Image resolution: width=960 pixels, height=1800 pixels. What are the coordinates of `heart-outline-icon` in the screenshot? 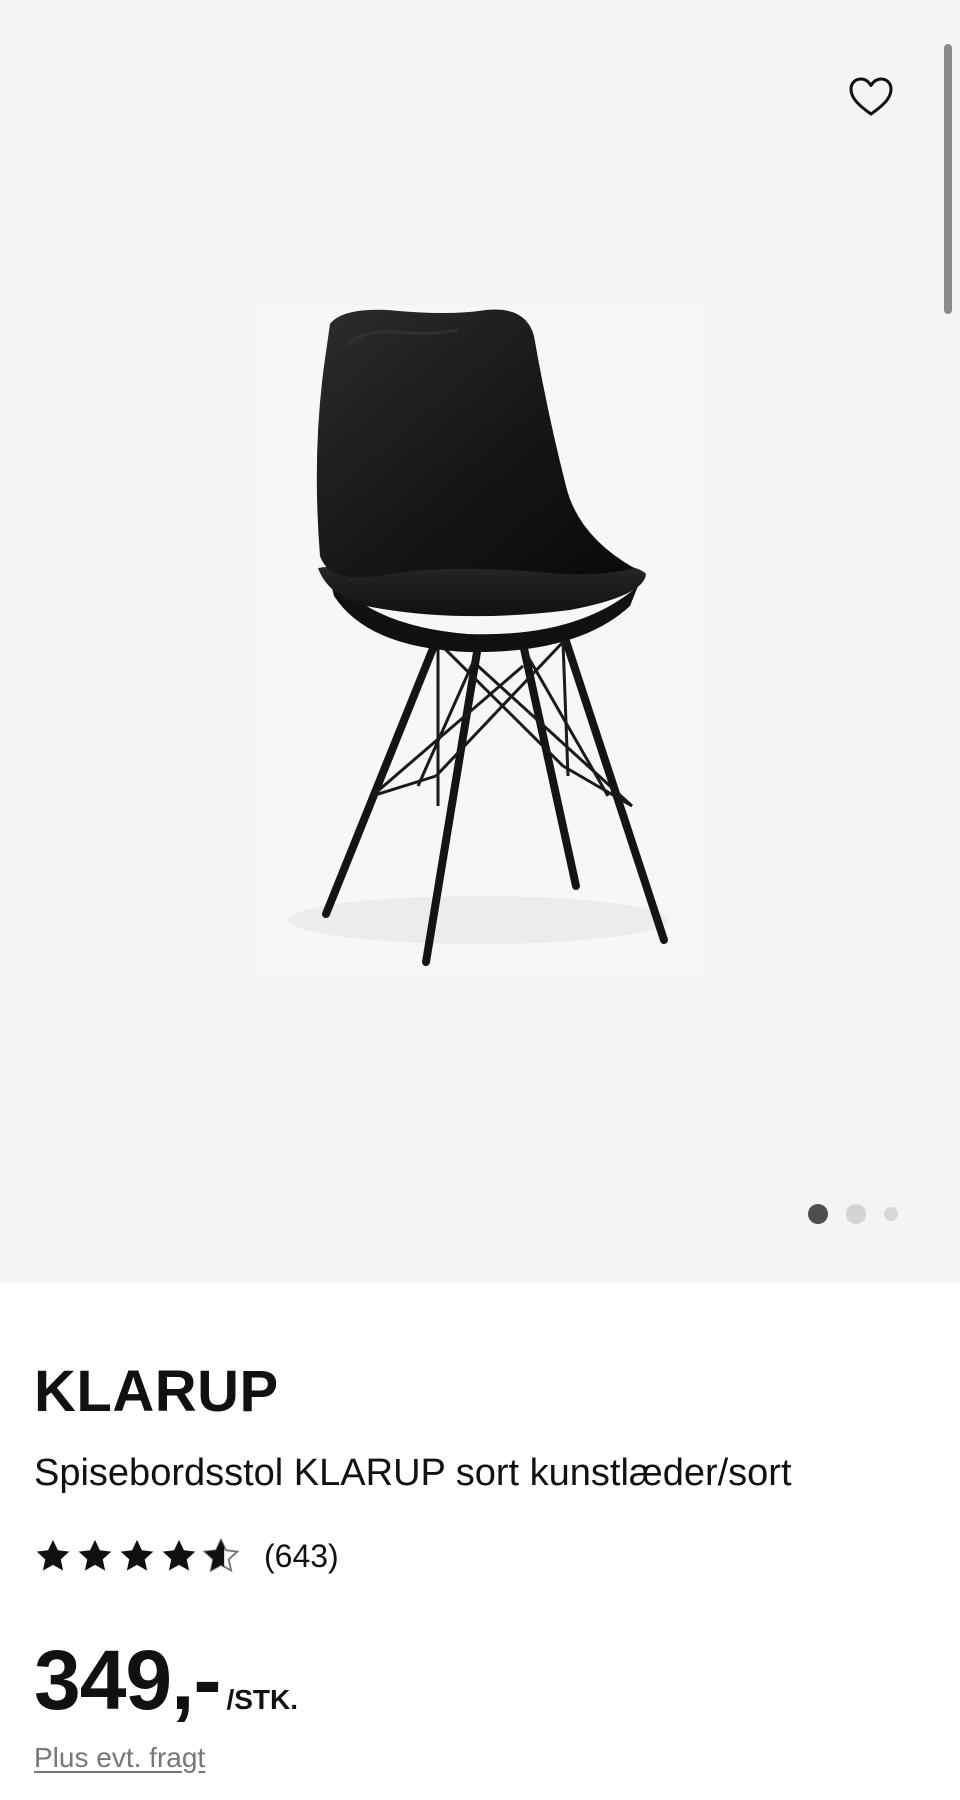 It's located at (871, 96).